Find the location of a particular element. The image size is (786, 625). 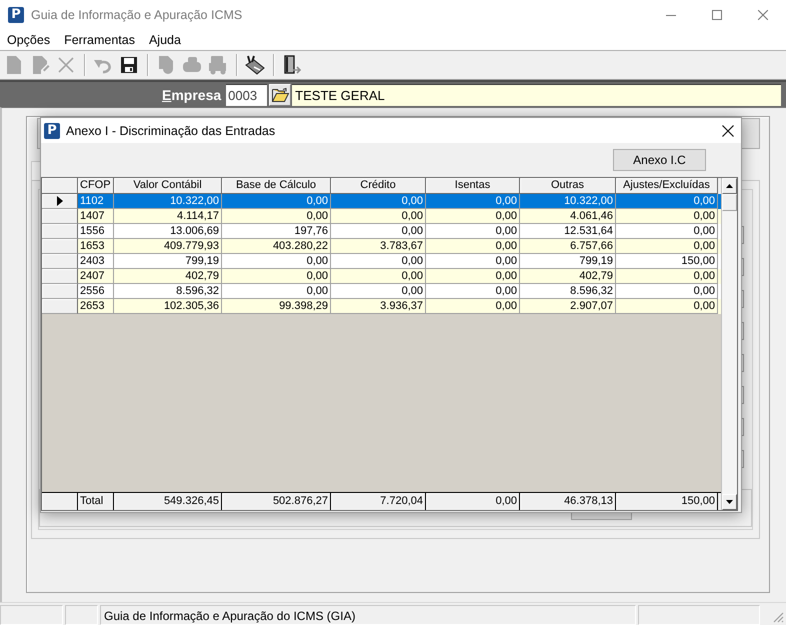

column-header: Base de Cálculo is located at coordinates (276, 186).